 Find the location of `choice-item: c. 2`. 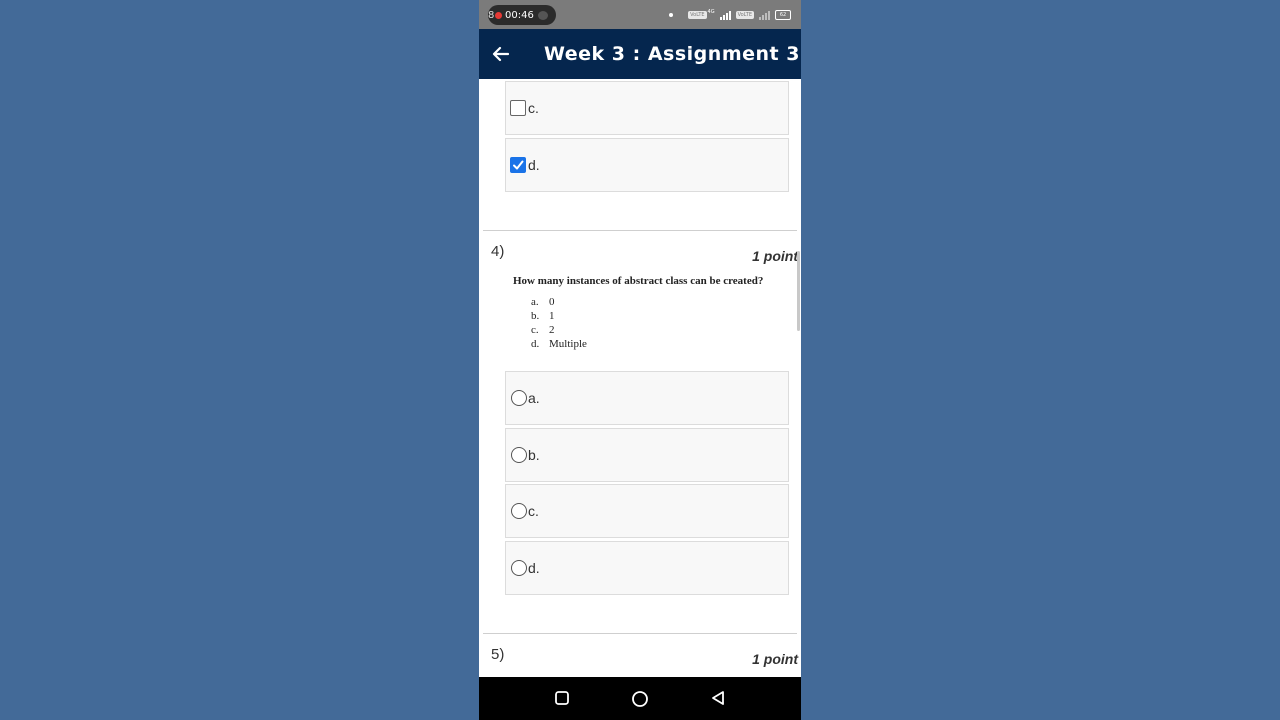

choice-item: c. 2 is located at coordinates (543, 330).